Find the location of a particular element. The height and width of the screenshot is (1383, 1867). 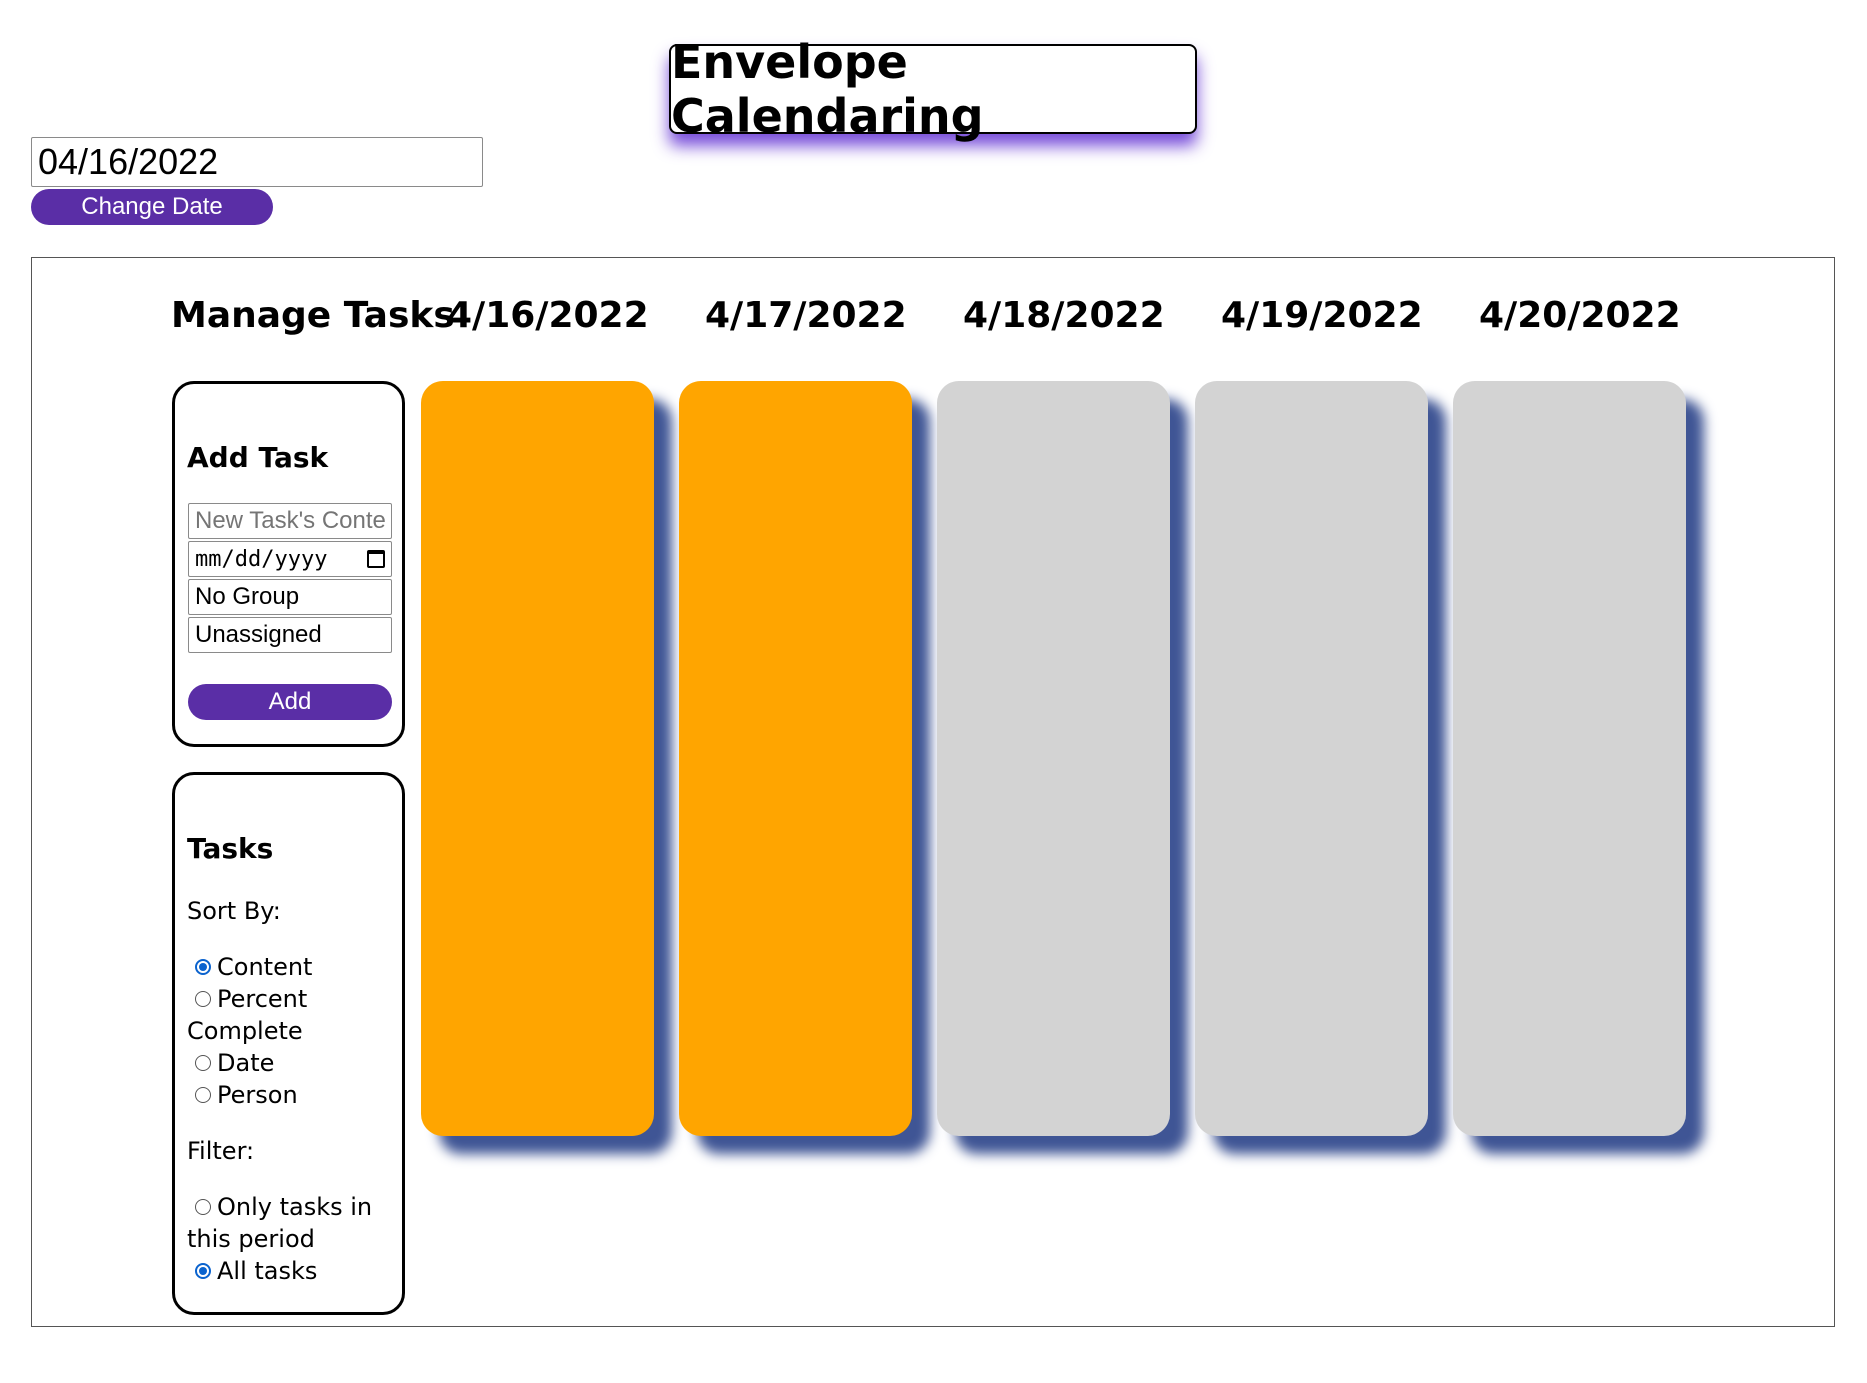

filter-option-period-label: Only tasks in is located at coordinates (295, 1207).